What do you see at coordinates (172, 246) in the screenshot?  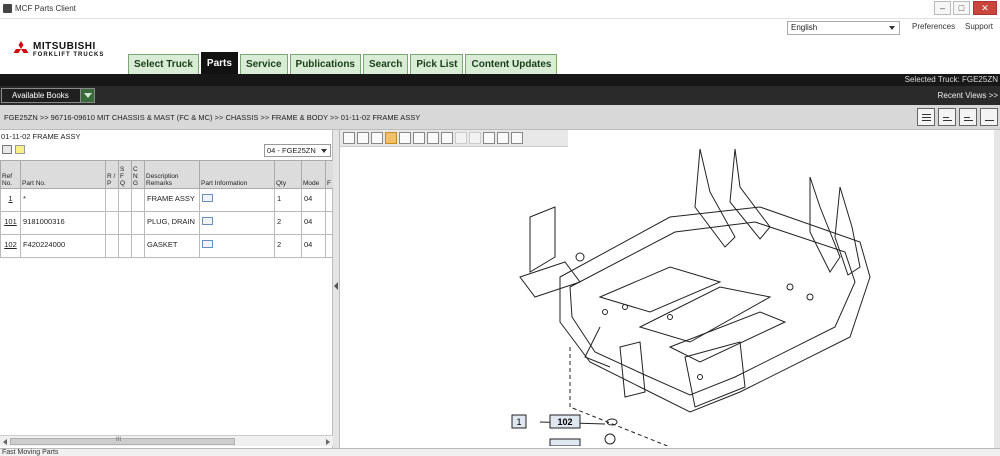 I see `description: GASKET` at bounding box center [172, 246].